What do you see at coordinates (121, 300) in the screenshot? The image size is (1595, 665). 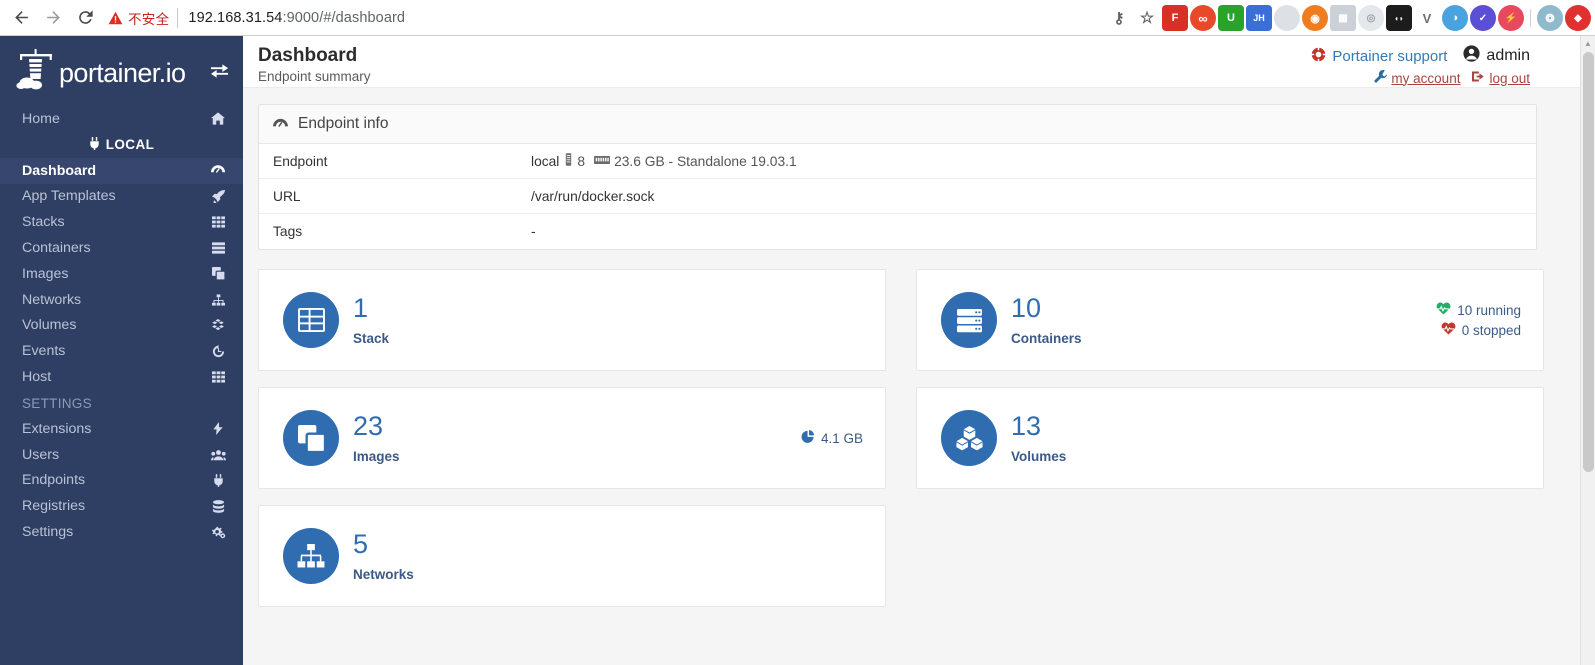 I see `sidebar-item-networks: Networks` at bounding box center [121, 300].